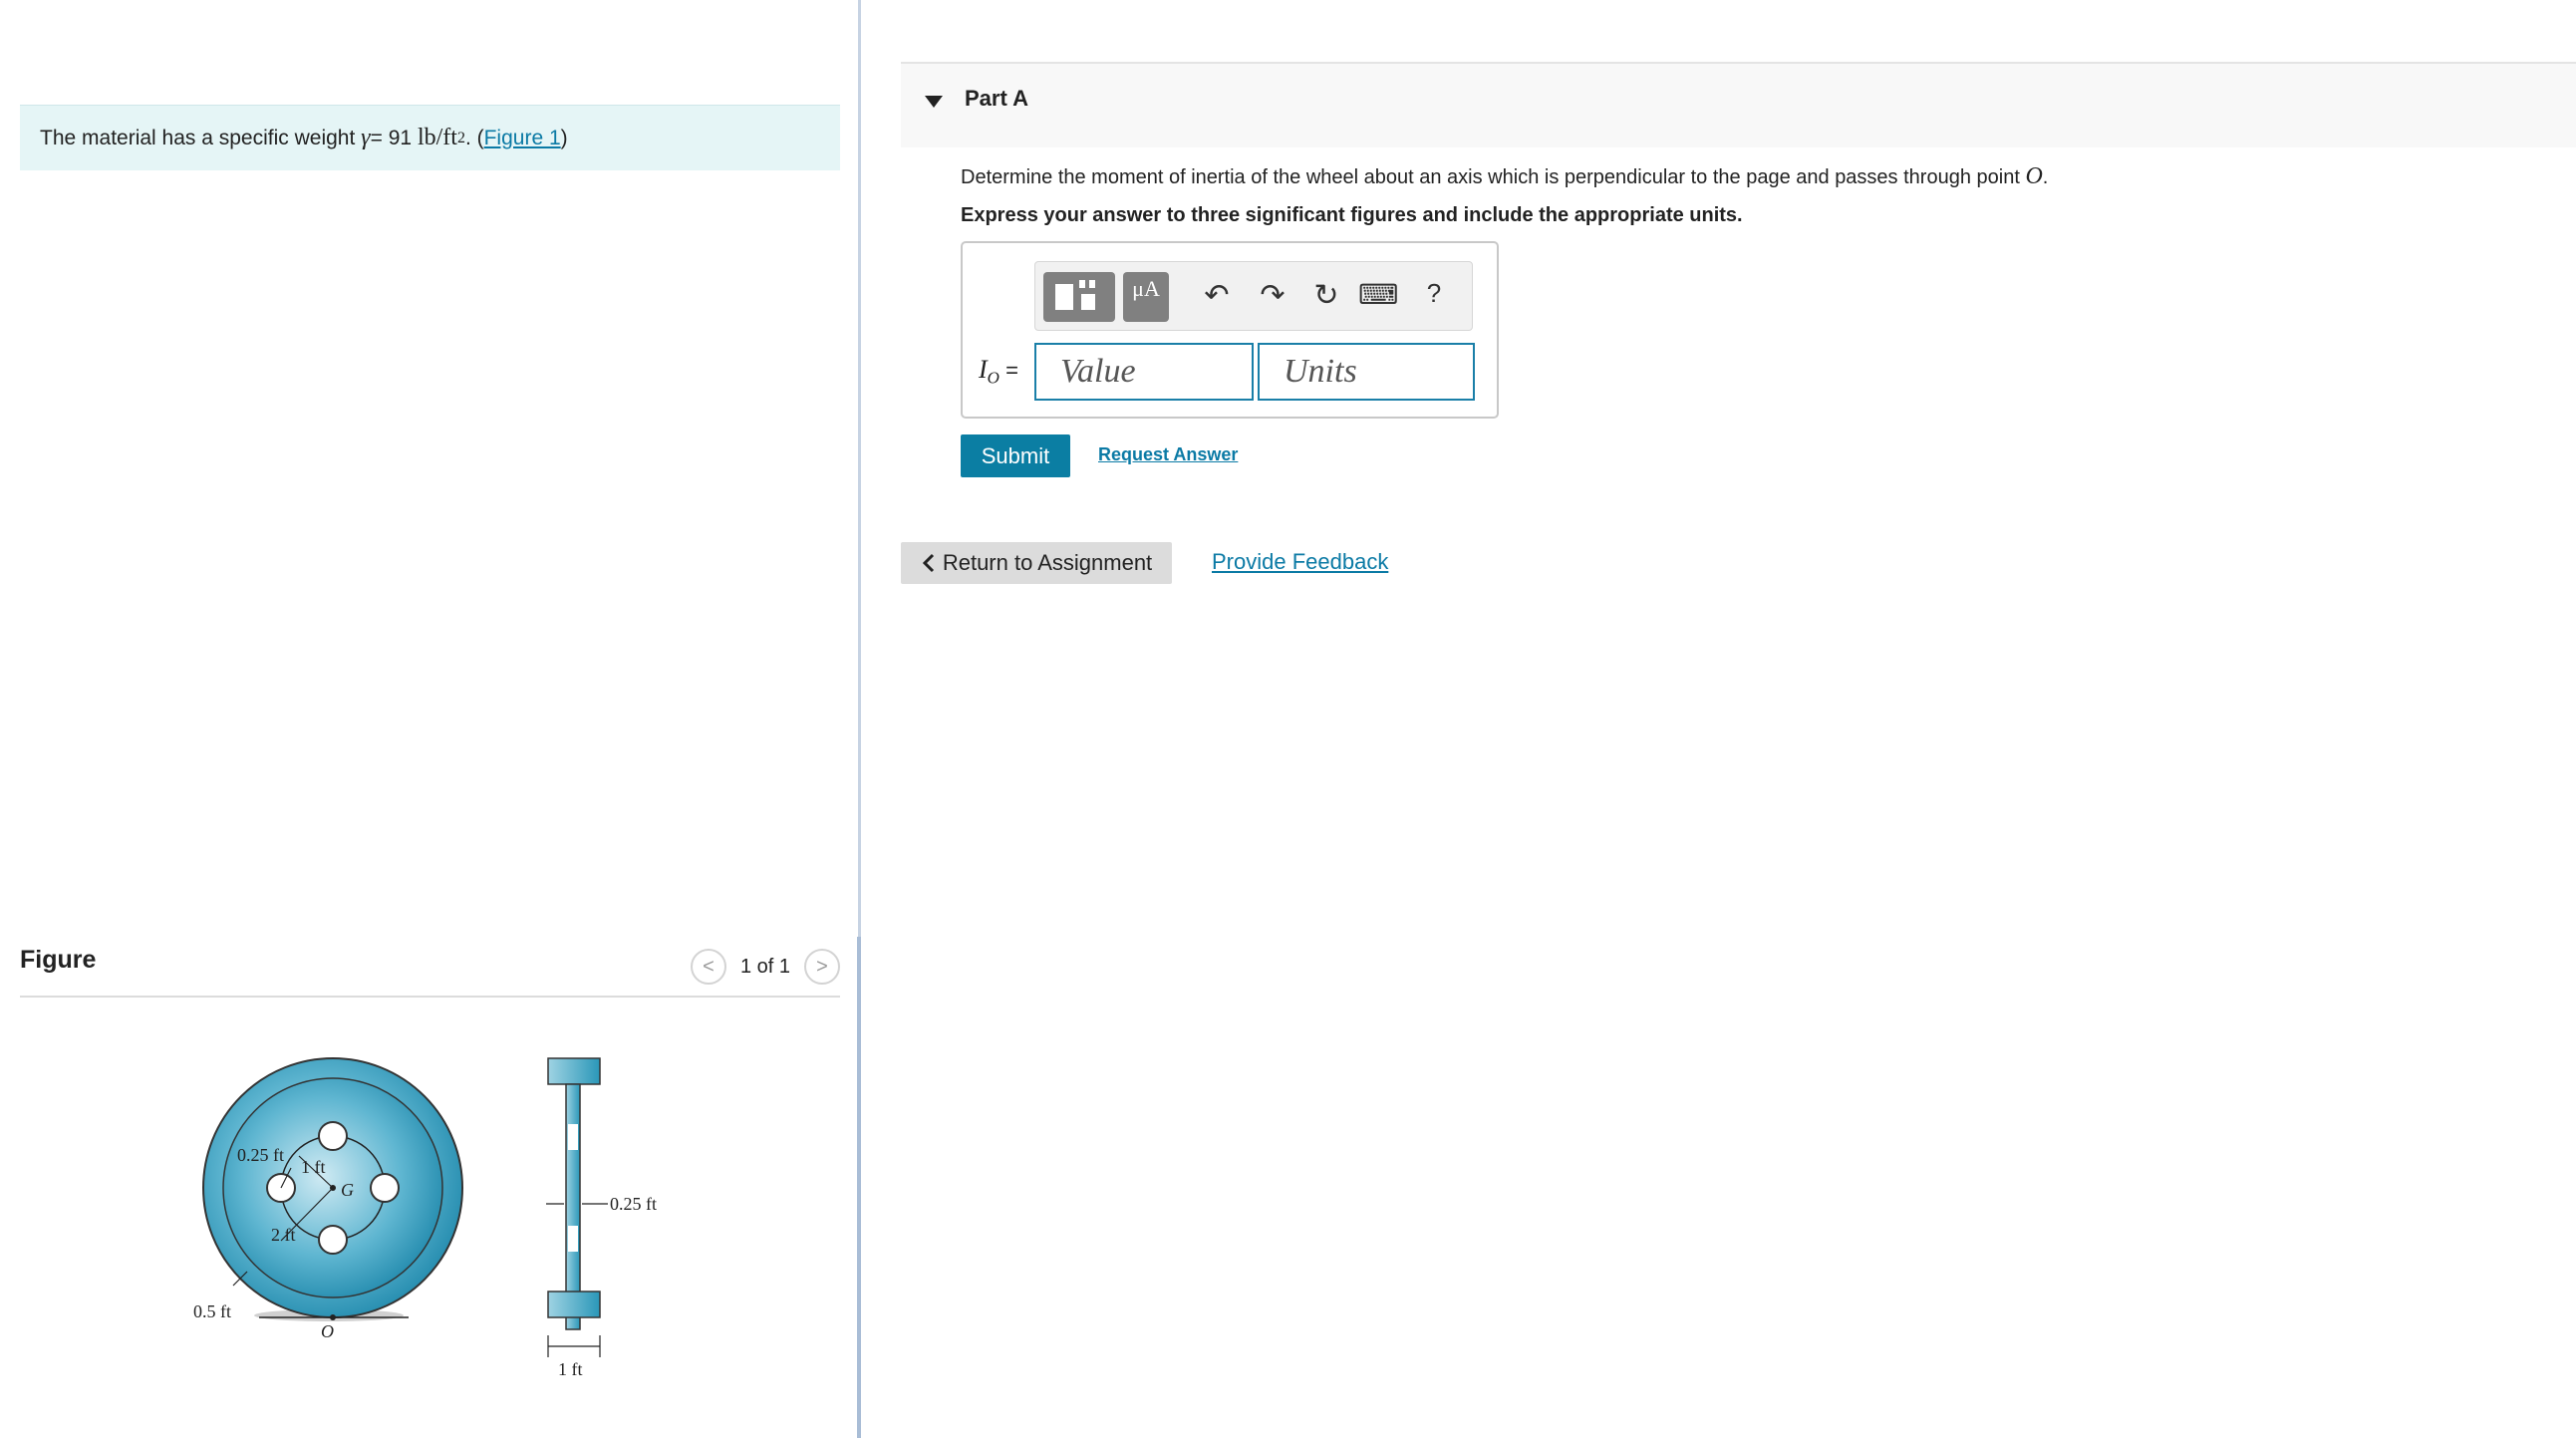  I want to click on side-hole-top, so click(573, 1137).